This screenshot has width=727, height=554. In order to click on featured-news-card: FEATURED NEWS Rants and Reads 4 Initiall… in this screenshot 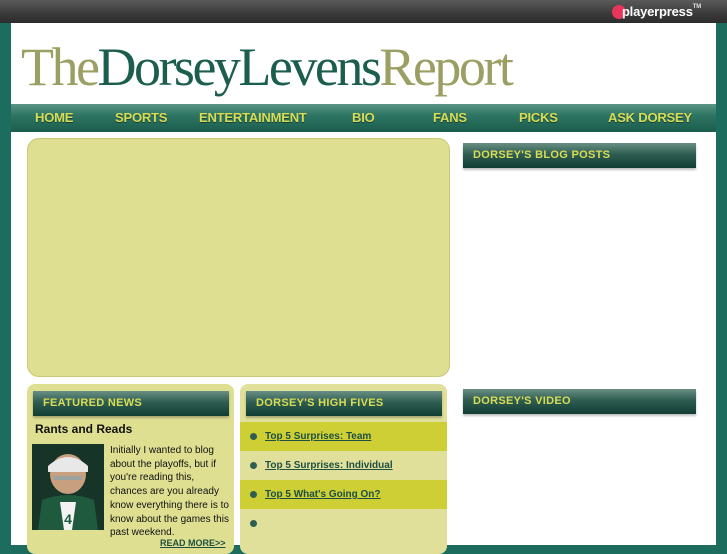, I will do `click(130, 469)`.